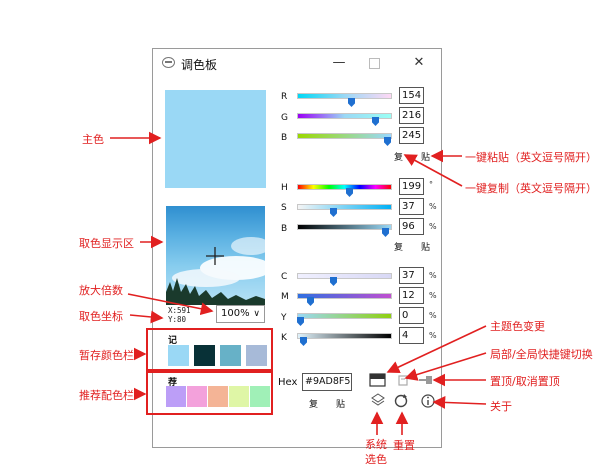 This screenshot has height=469, width=616. I want to click on annotation-zoom-factor: 放大倍数, so click(101, 290).